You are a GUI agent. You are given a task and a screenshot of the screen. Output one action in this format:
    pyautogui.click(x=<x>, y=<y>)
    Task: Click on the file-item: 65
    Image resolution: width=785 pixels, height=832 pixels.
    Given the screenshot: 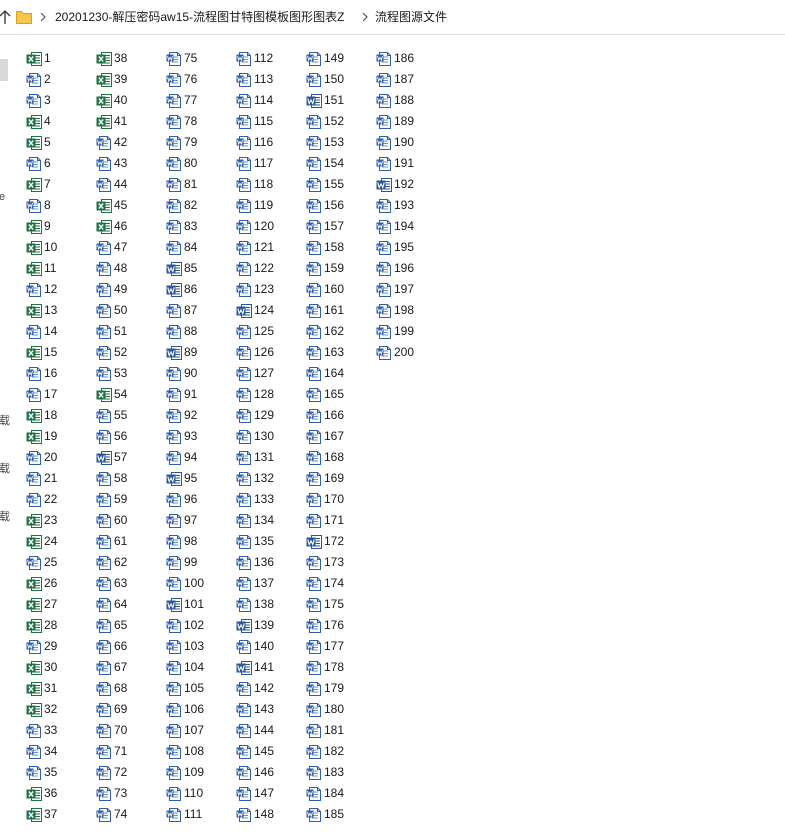 What is the action you would take?
    pyautogui.click(x=129, y=625)
    